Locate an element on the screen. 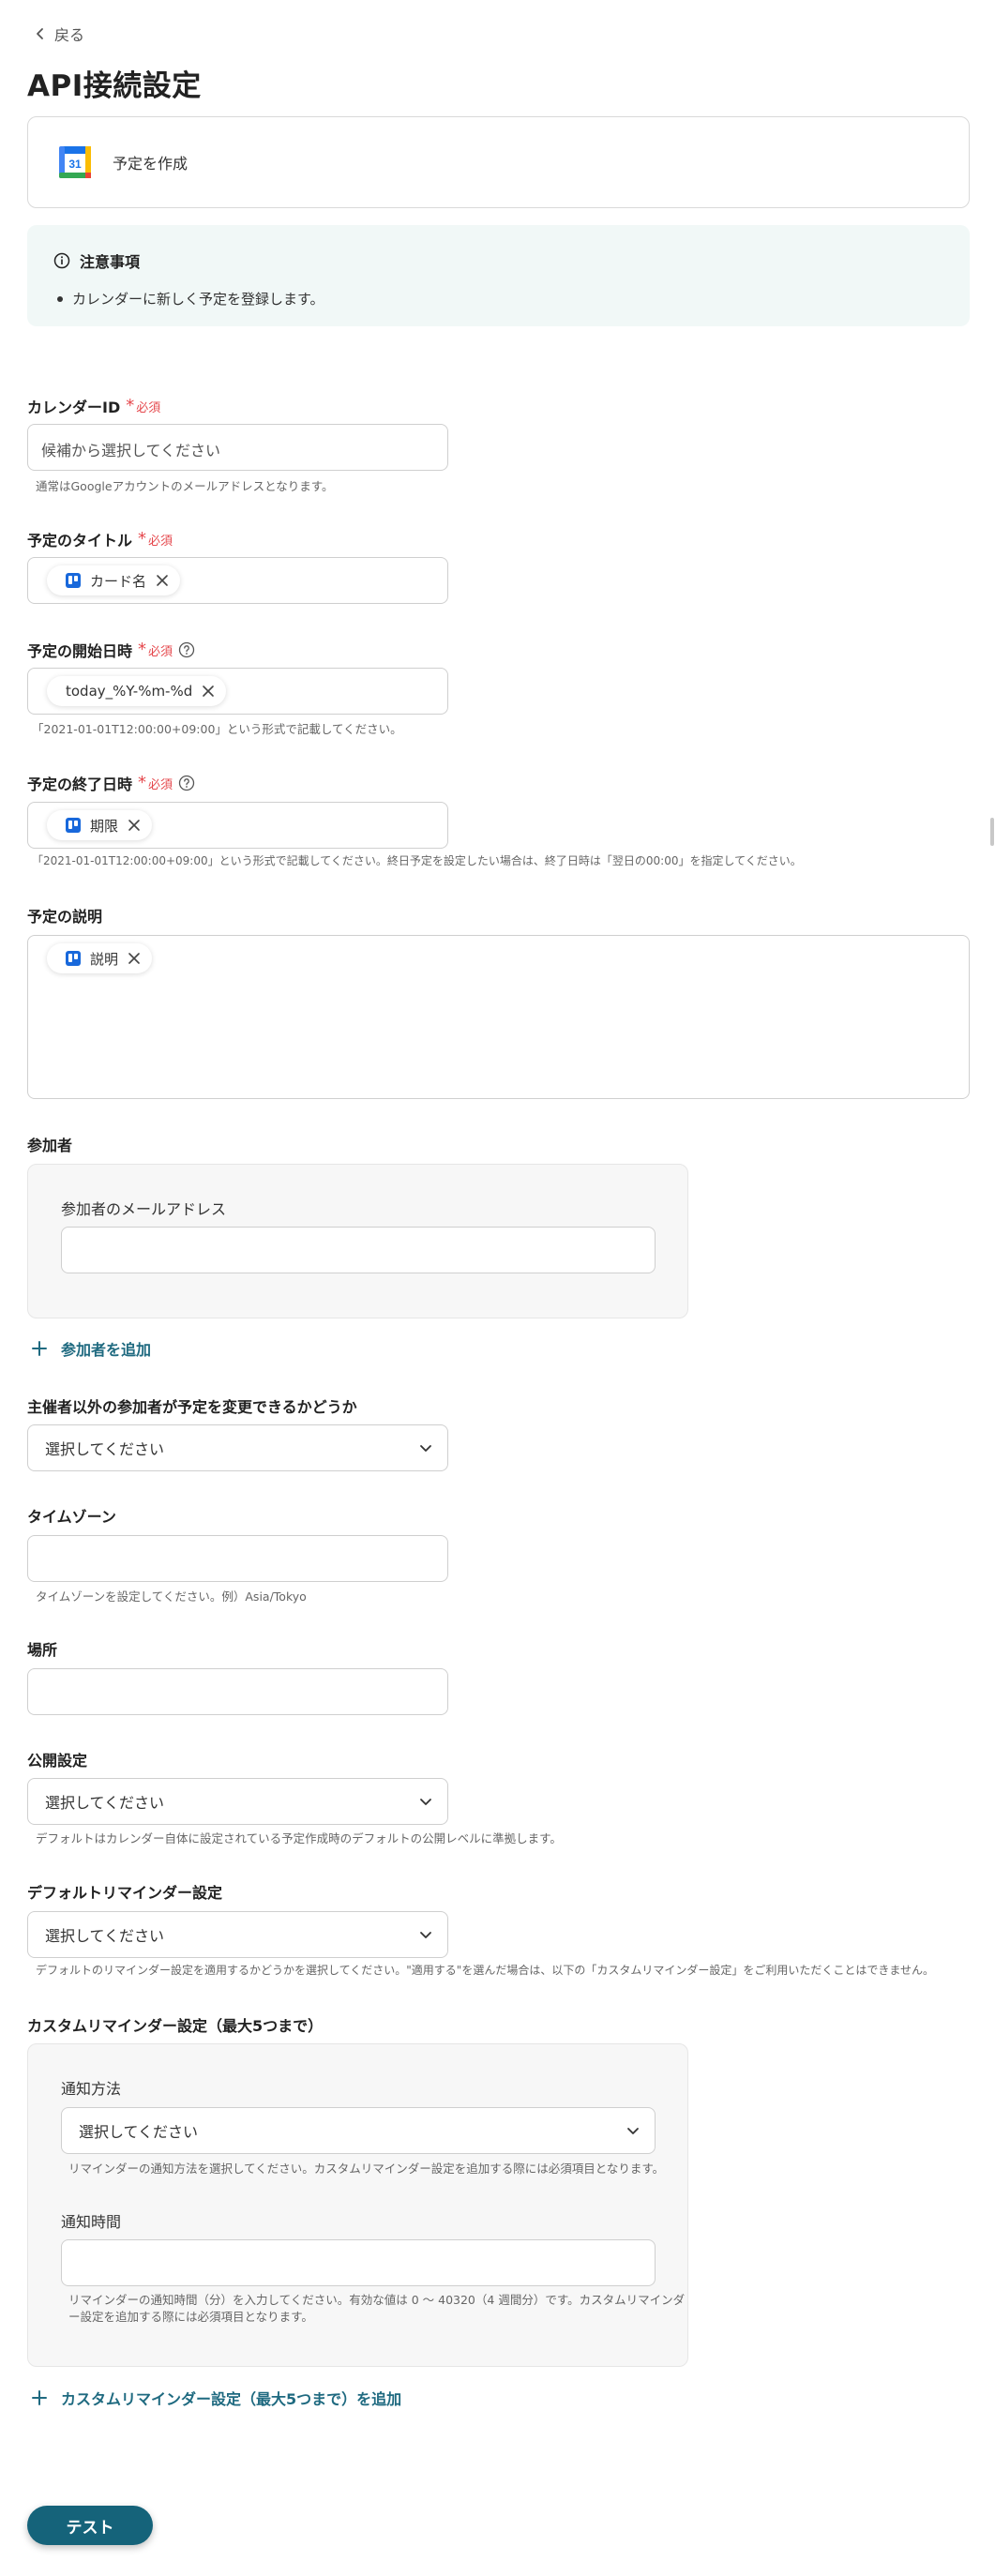  chip-label: 説明 is located at coordinates (104, 959).